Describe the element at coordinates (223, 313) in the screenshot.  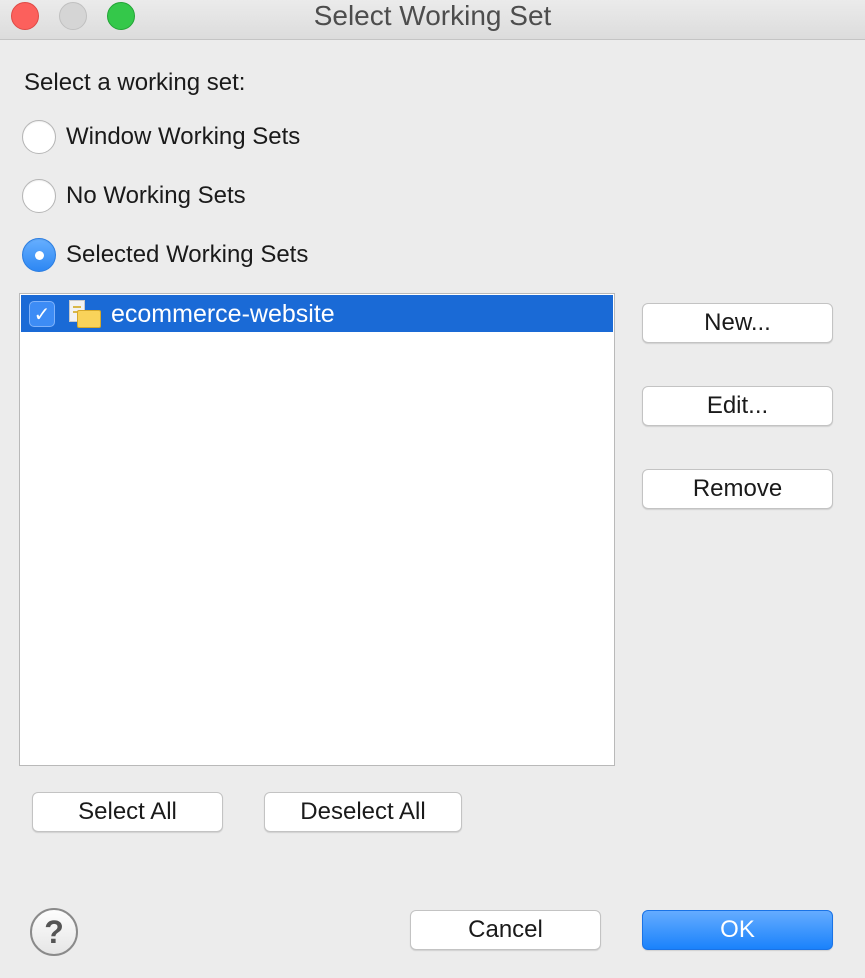
I see `working-set-label: ecommerce-website` at that location.